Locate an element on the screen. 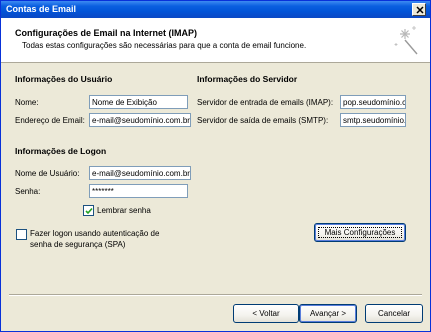 This screenshot has height=332, width=431. outgoing-server-label: Servidor de saída de emails (SMTP): is located at coordinates (263, 120).